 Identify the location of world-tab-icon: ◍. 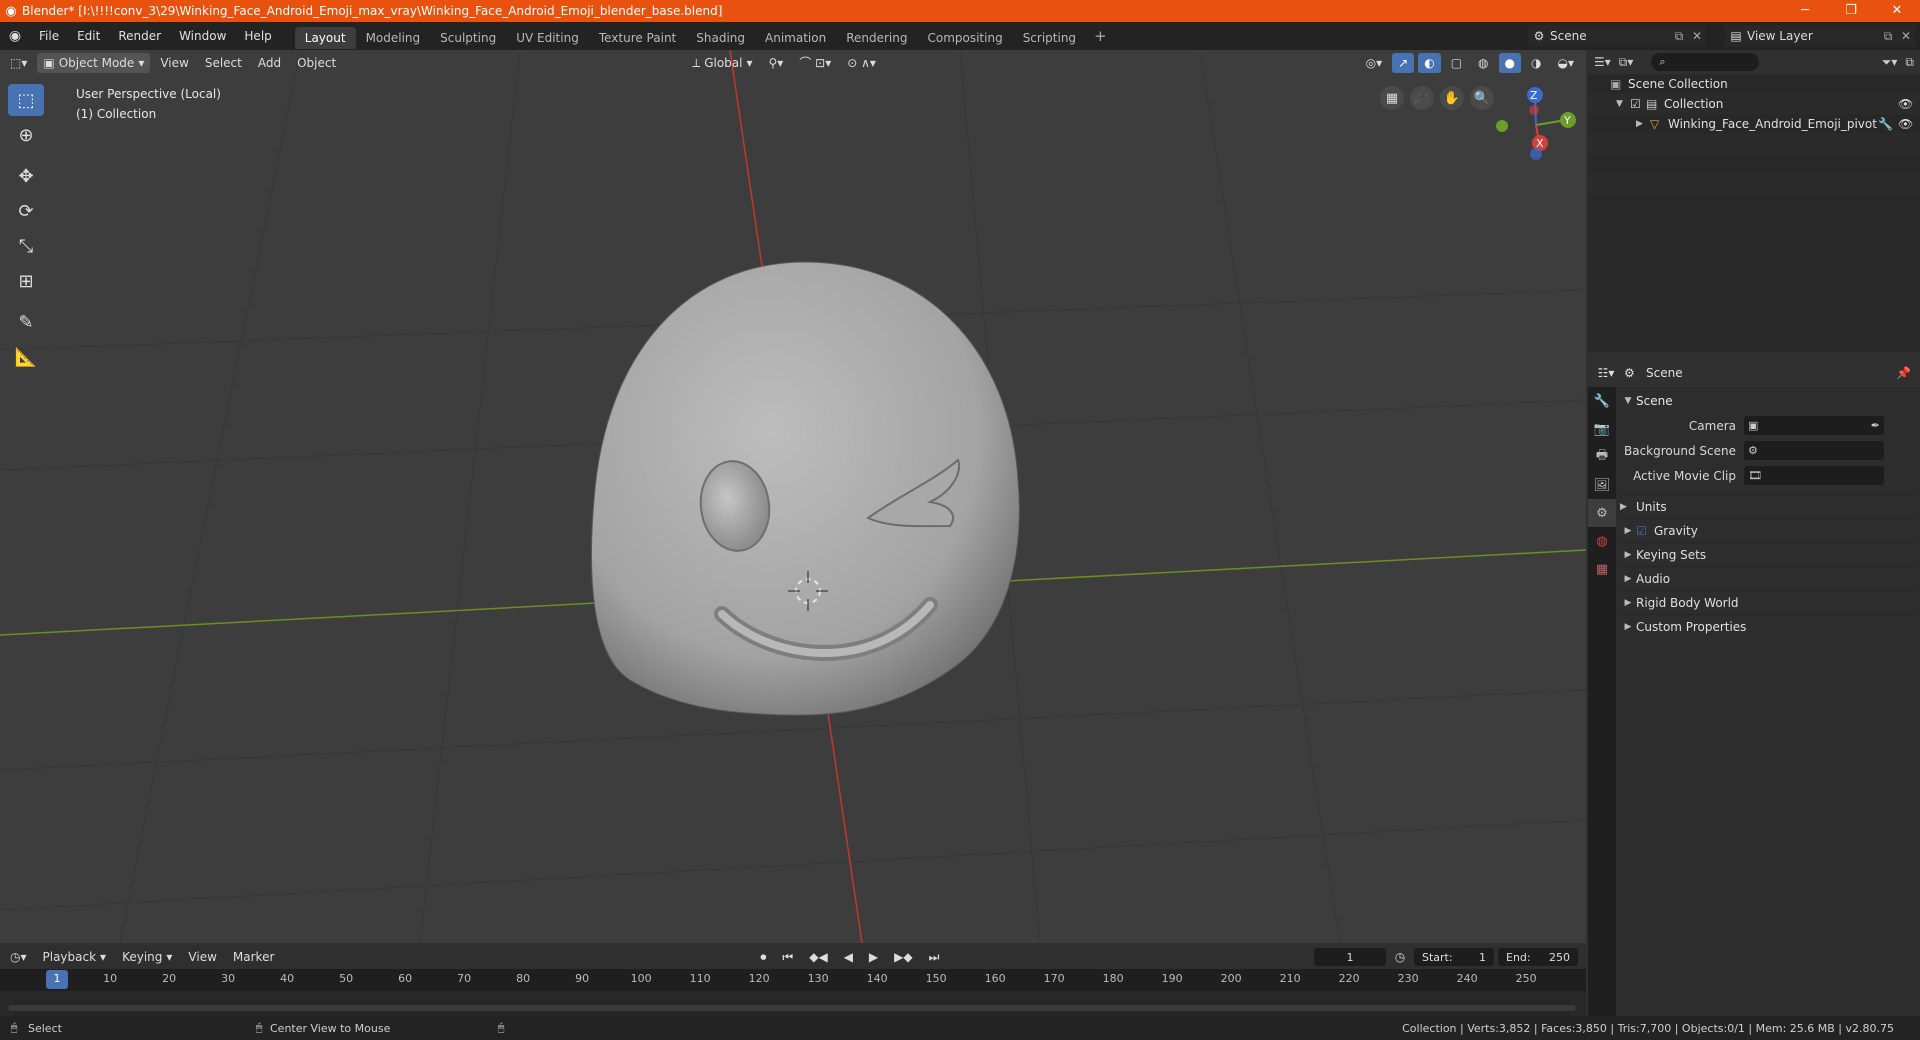
(1602, 541).